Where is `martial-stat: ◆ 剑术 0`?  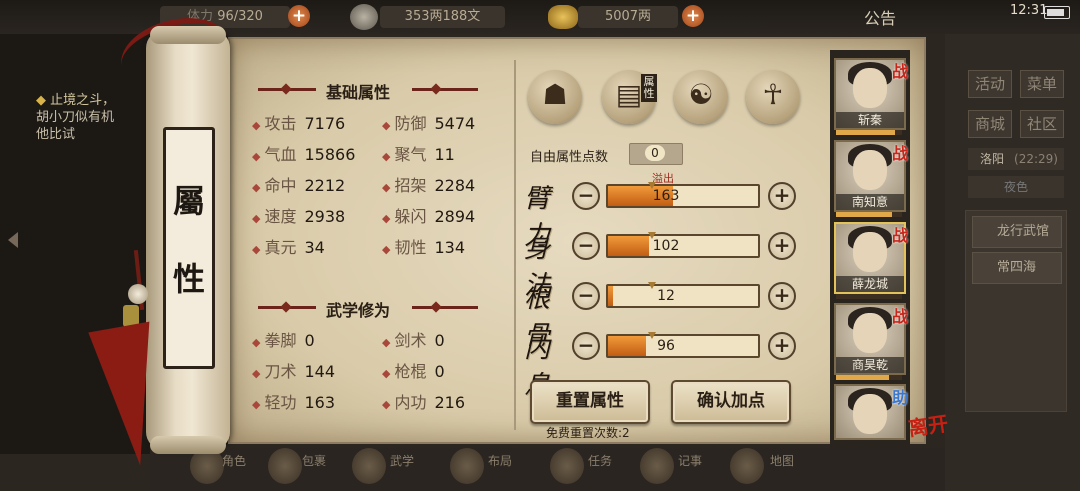 martial-stat: ◆ 剑术 0 is located at coordinates (413, 339).